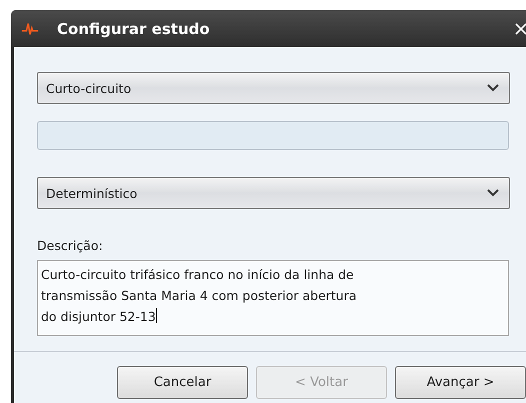 The image size is (526, 403). What do you see at coordinates (273, 193) in the screenshot?
I see `mode-dropdown: Determinístico` at bounding box center [273, 193].